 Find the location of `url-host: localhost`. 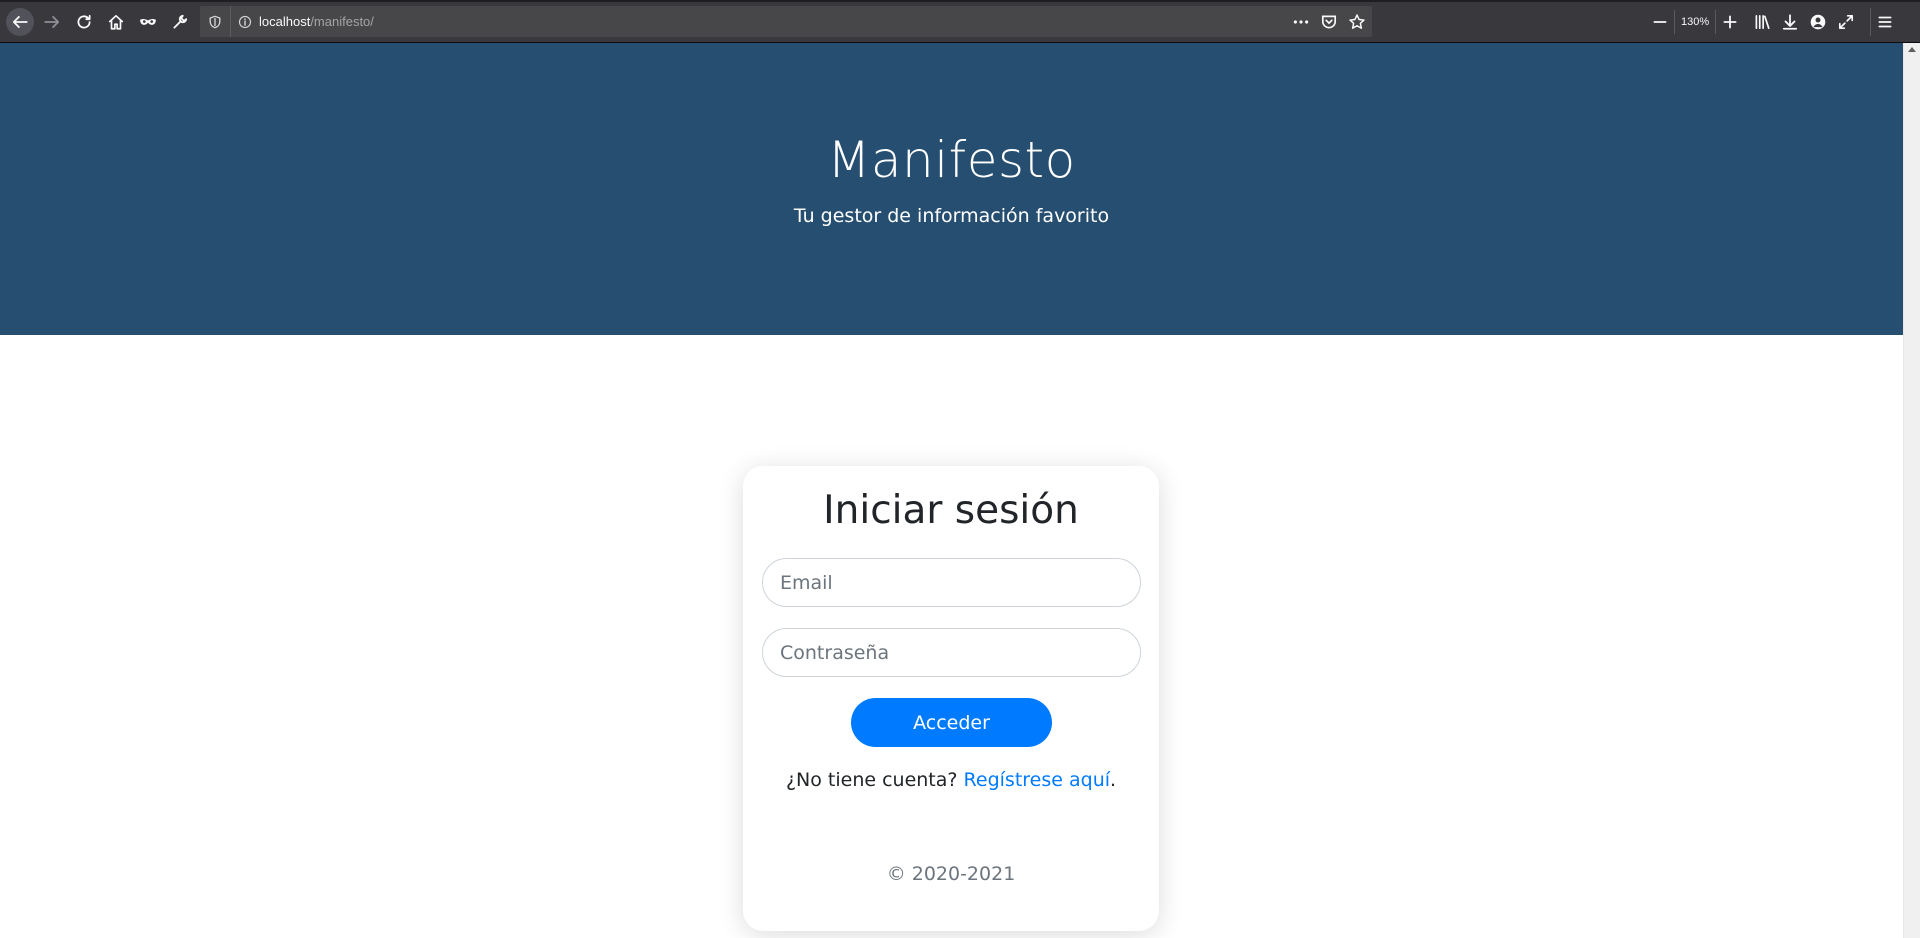

url-host: localhost is located at coordinates (285, 21).